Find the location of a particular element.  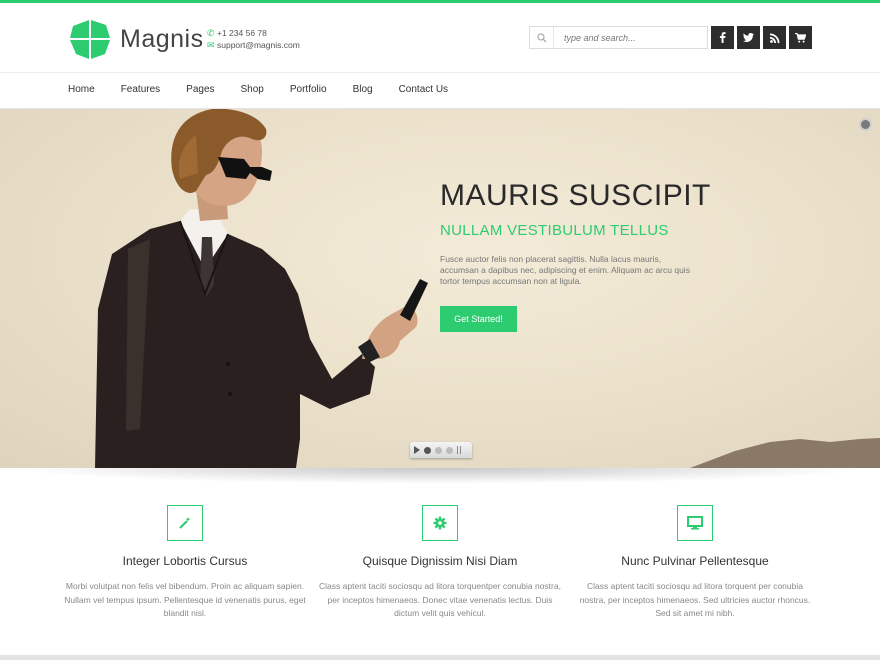

social-links is located at coordinates (761, 37).